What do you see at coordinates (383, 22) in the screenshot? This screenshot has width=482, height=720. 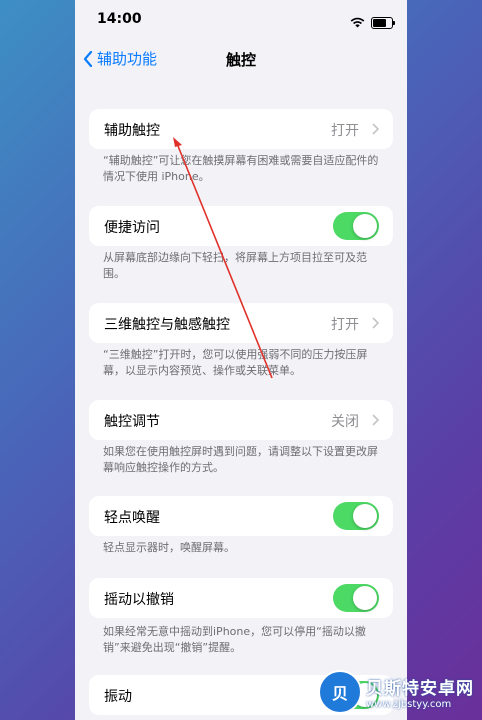 I see `battery-icon` at bounding box center [383, 22].